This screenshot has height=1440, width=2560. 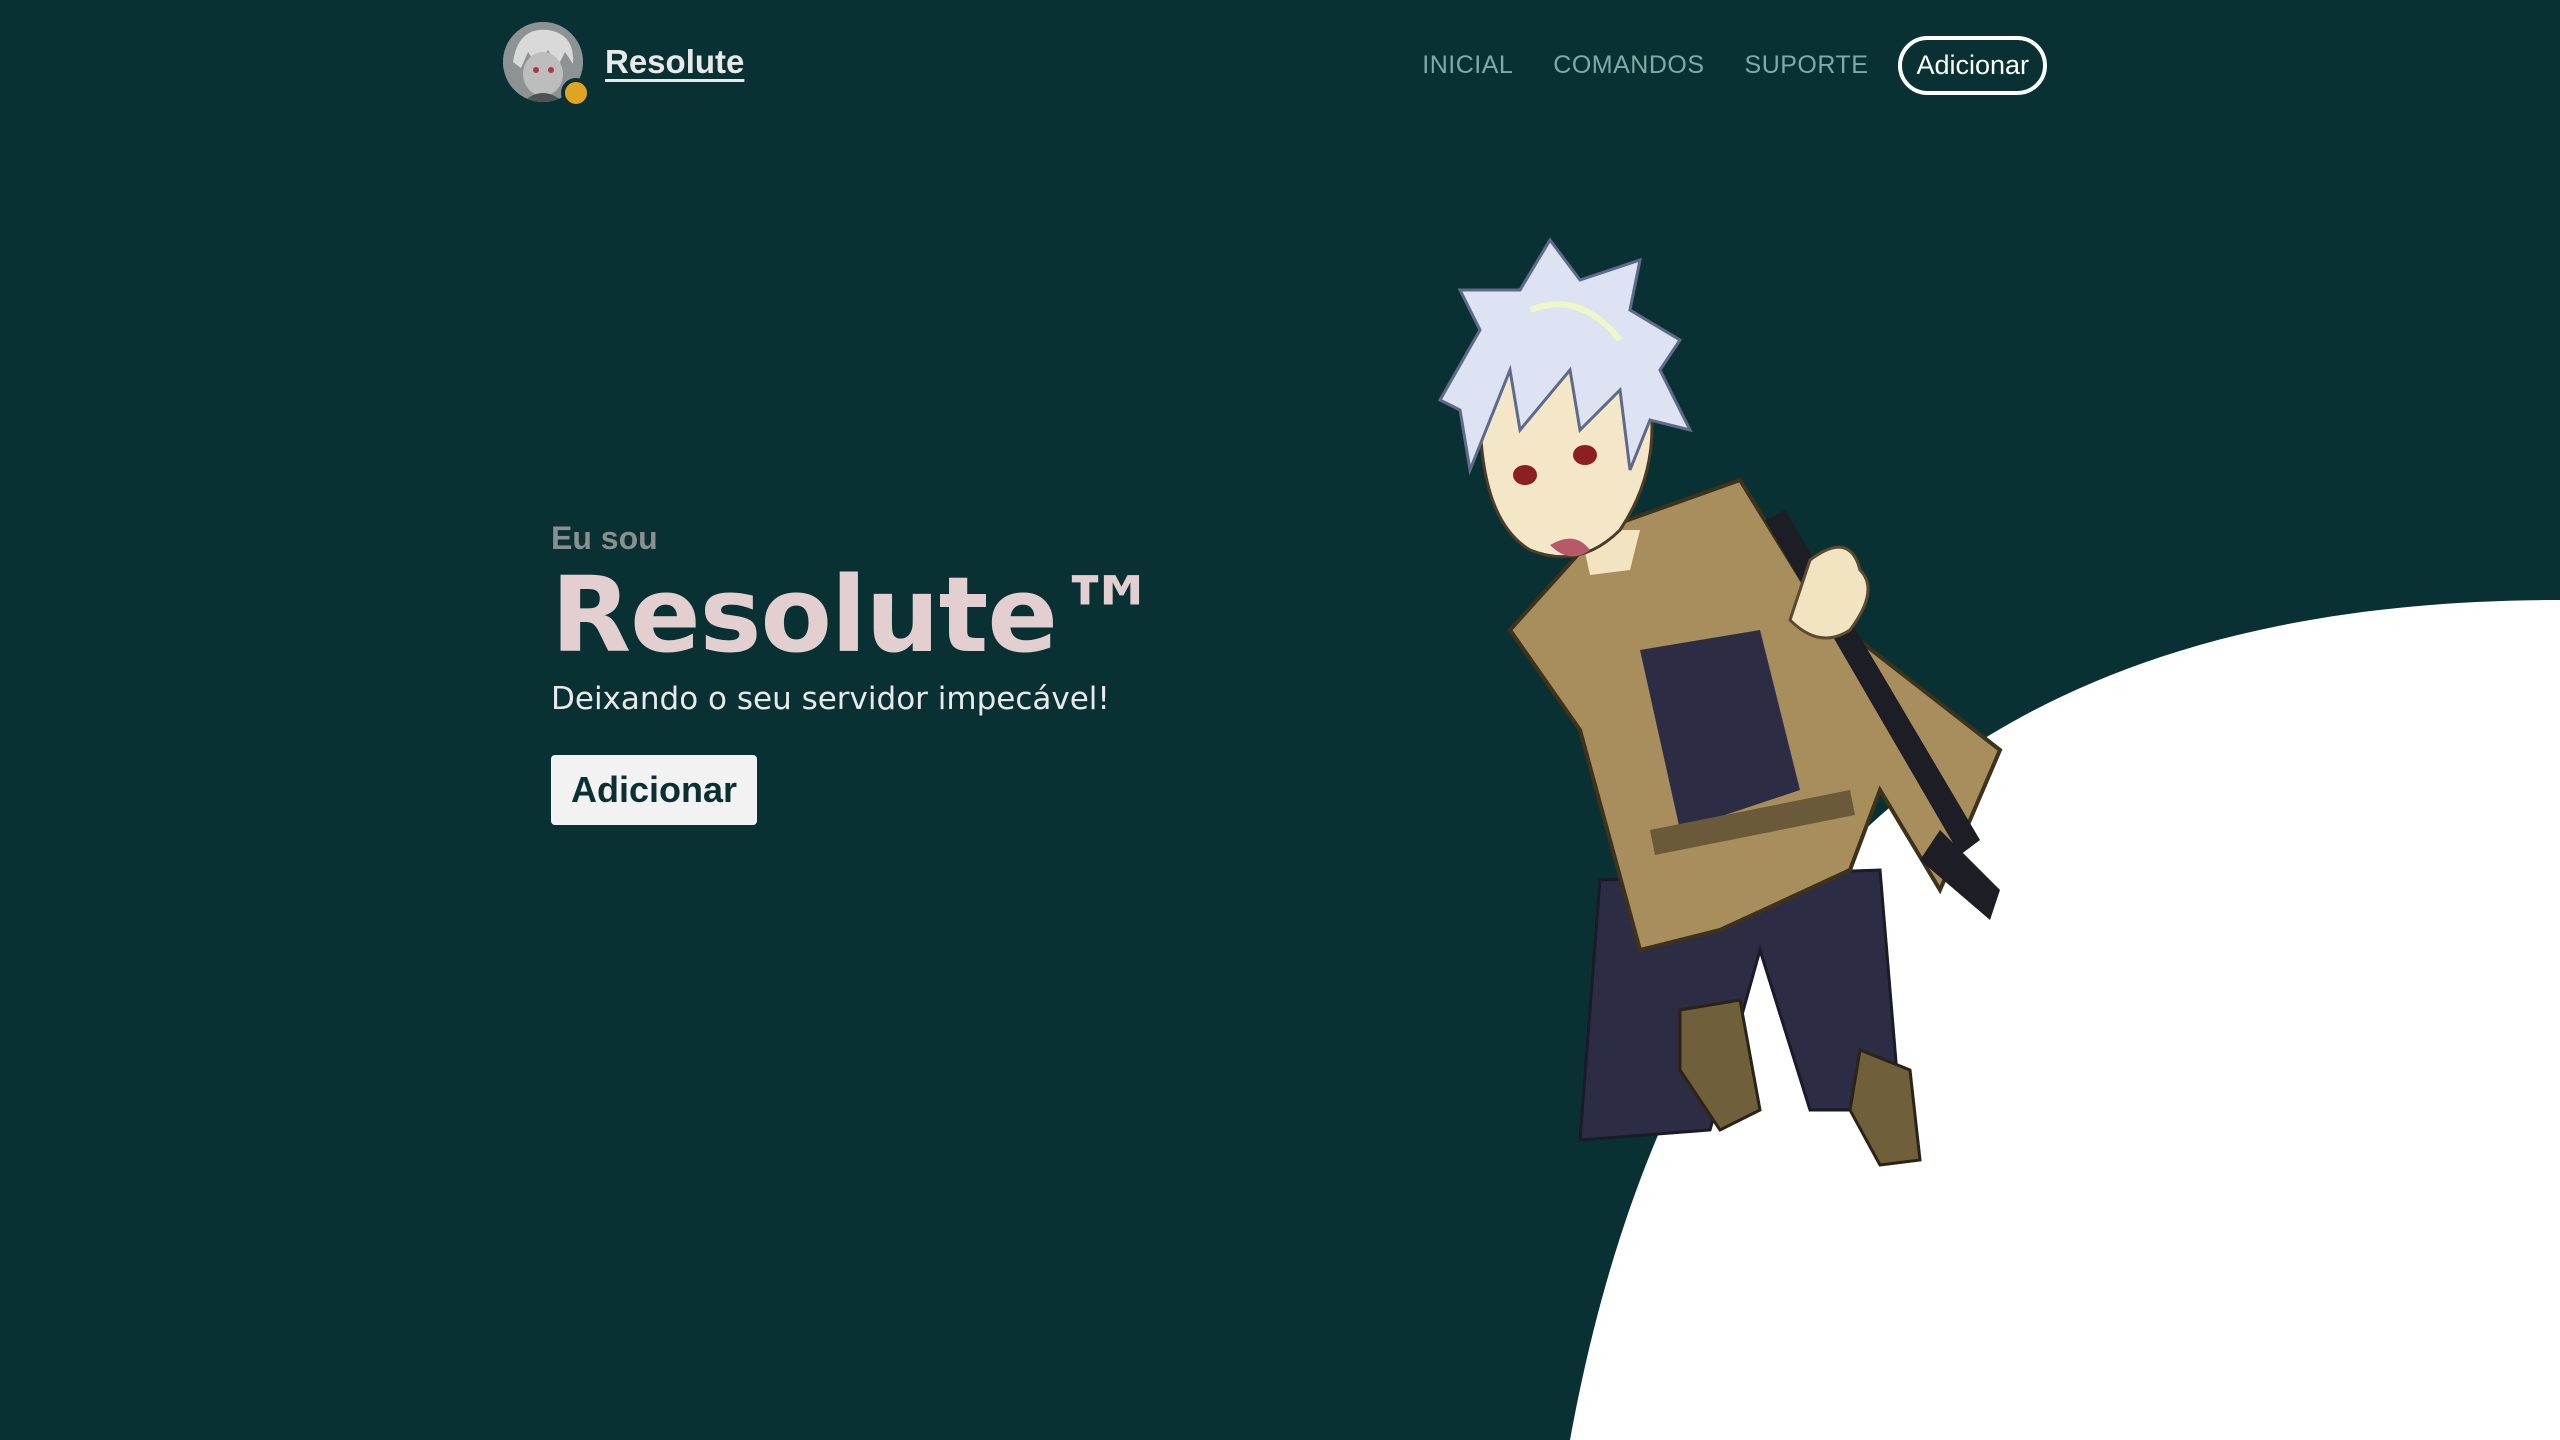 What do you see at coordinates (576, 93) in the screenshot?
I see `status-dot` at bounding box center [576, 93].